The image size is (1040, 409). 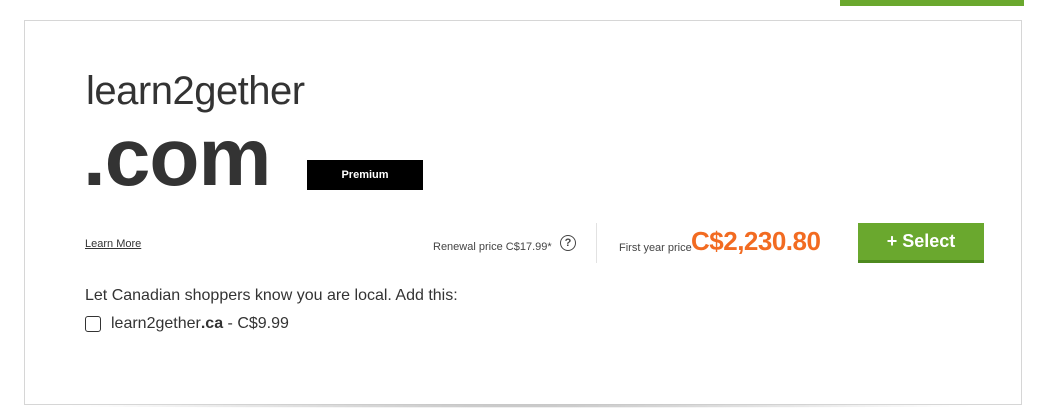 What do you see at coordinates (177, 157) in the screenshot?
I see `domain-tld: .com` at bounding box center [177, 157].